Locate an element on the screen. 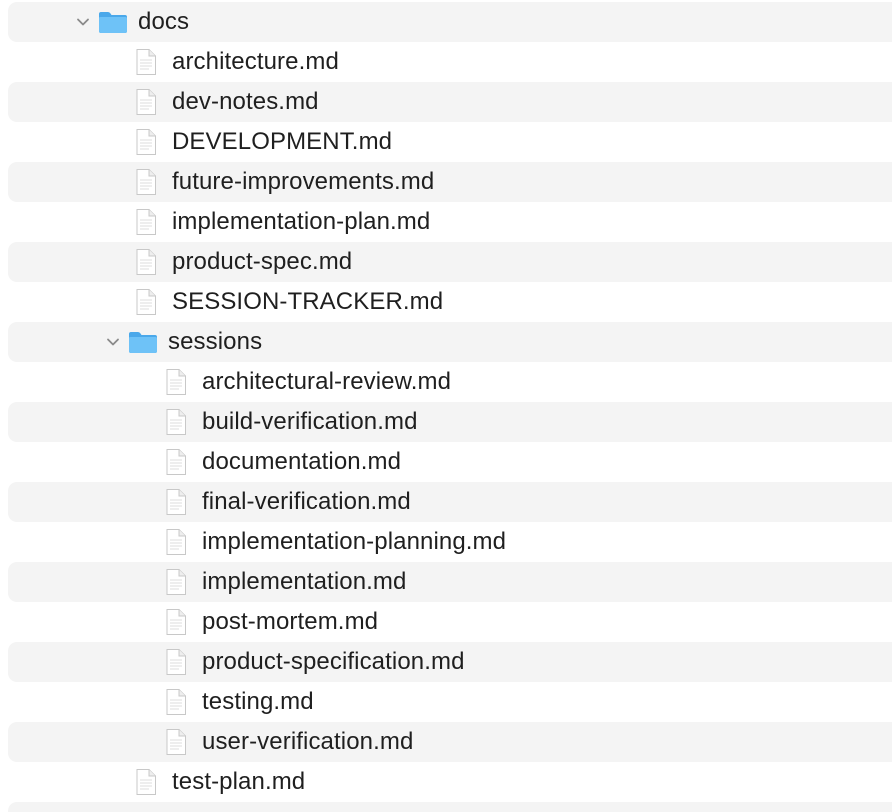  file-row: architectural-review.md is located at coordinates (446, 382).